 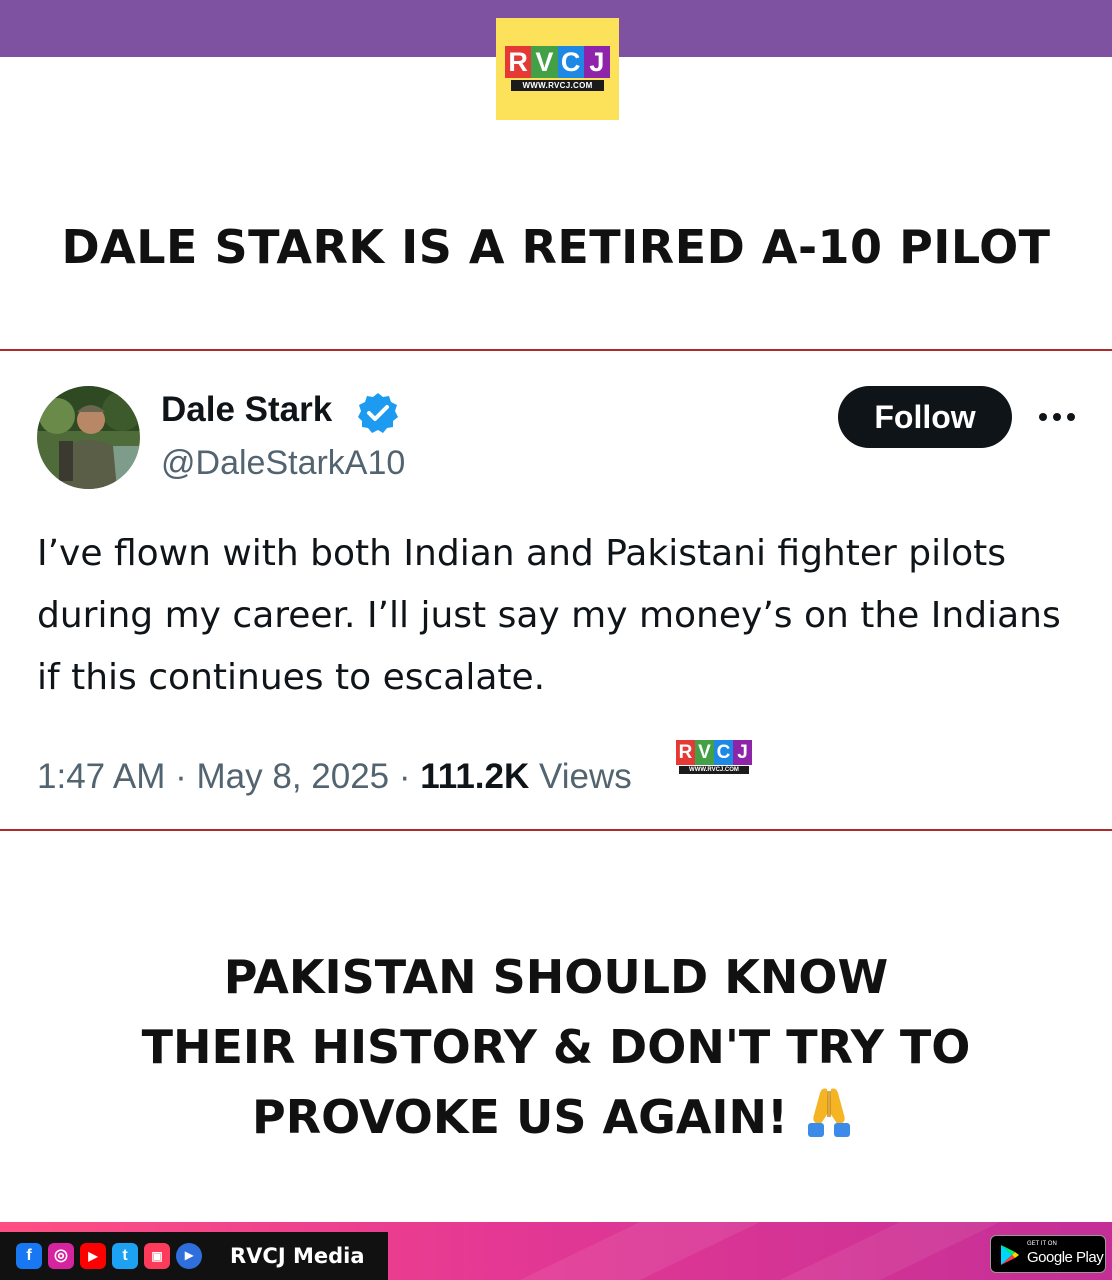 I want to click on facebook-icon: f, so click(x=29, y=1256).